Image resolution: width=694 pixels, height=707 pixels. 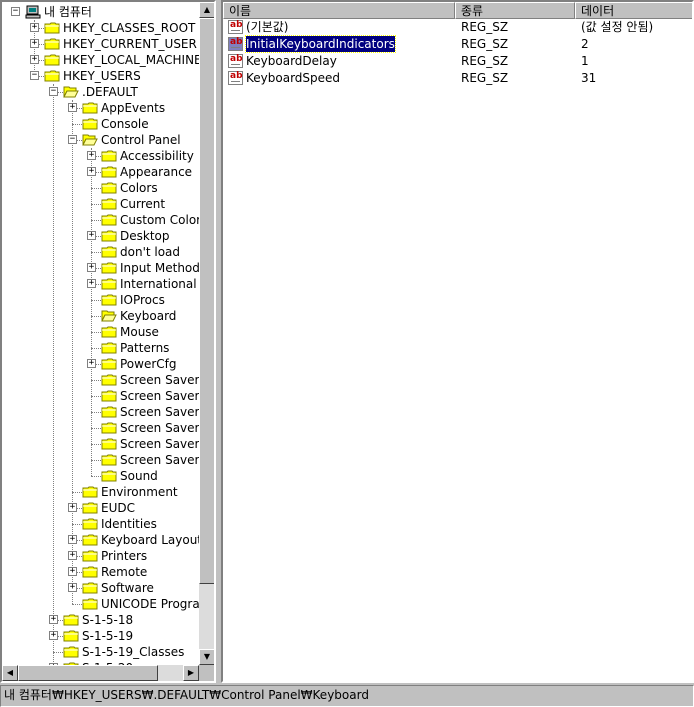 What do you see at coordinates (33, 12) in the screenshot?
I see `computer-icon` at bounding box center [33, 12].